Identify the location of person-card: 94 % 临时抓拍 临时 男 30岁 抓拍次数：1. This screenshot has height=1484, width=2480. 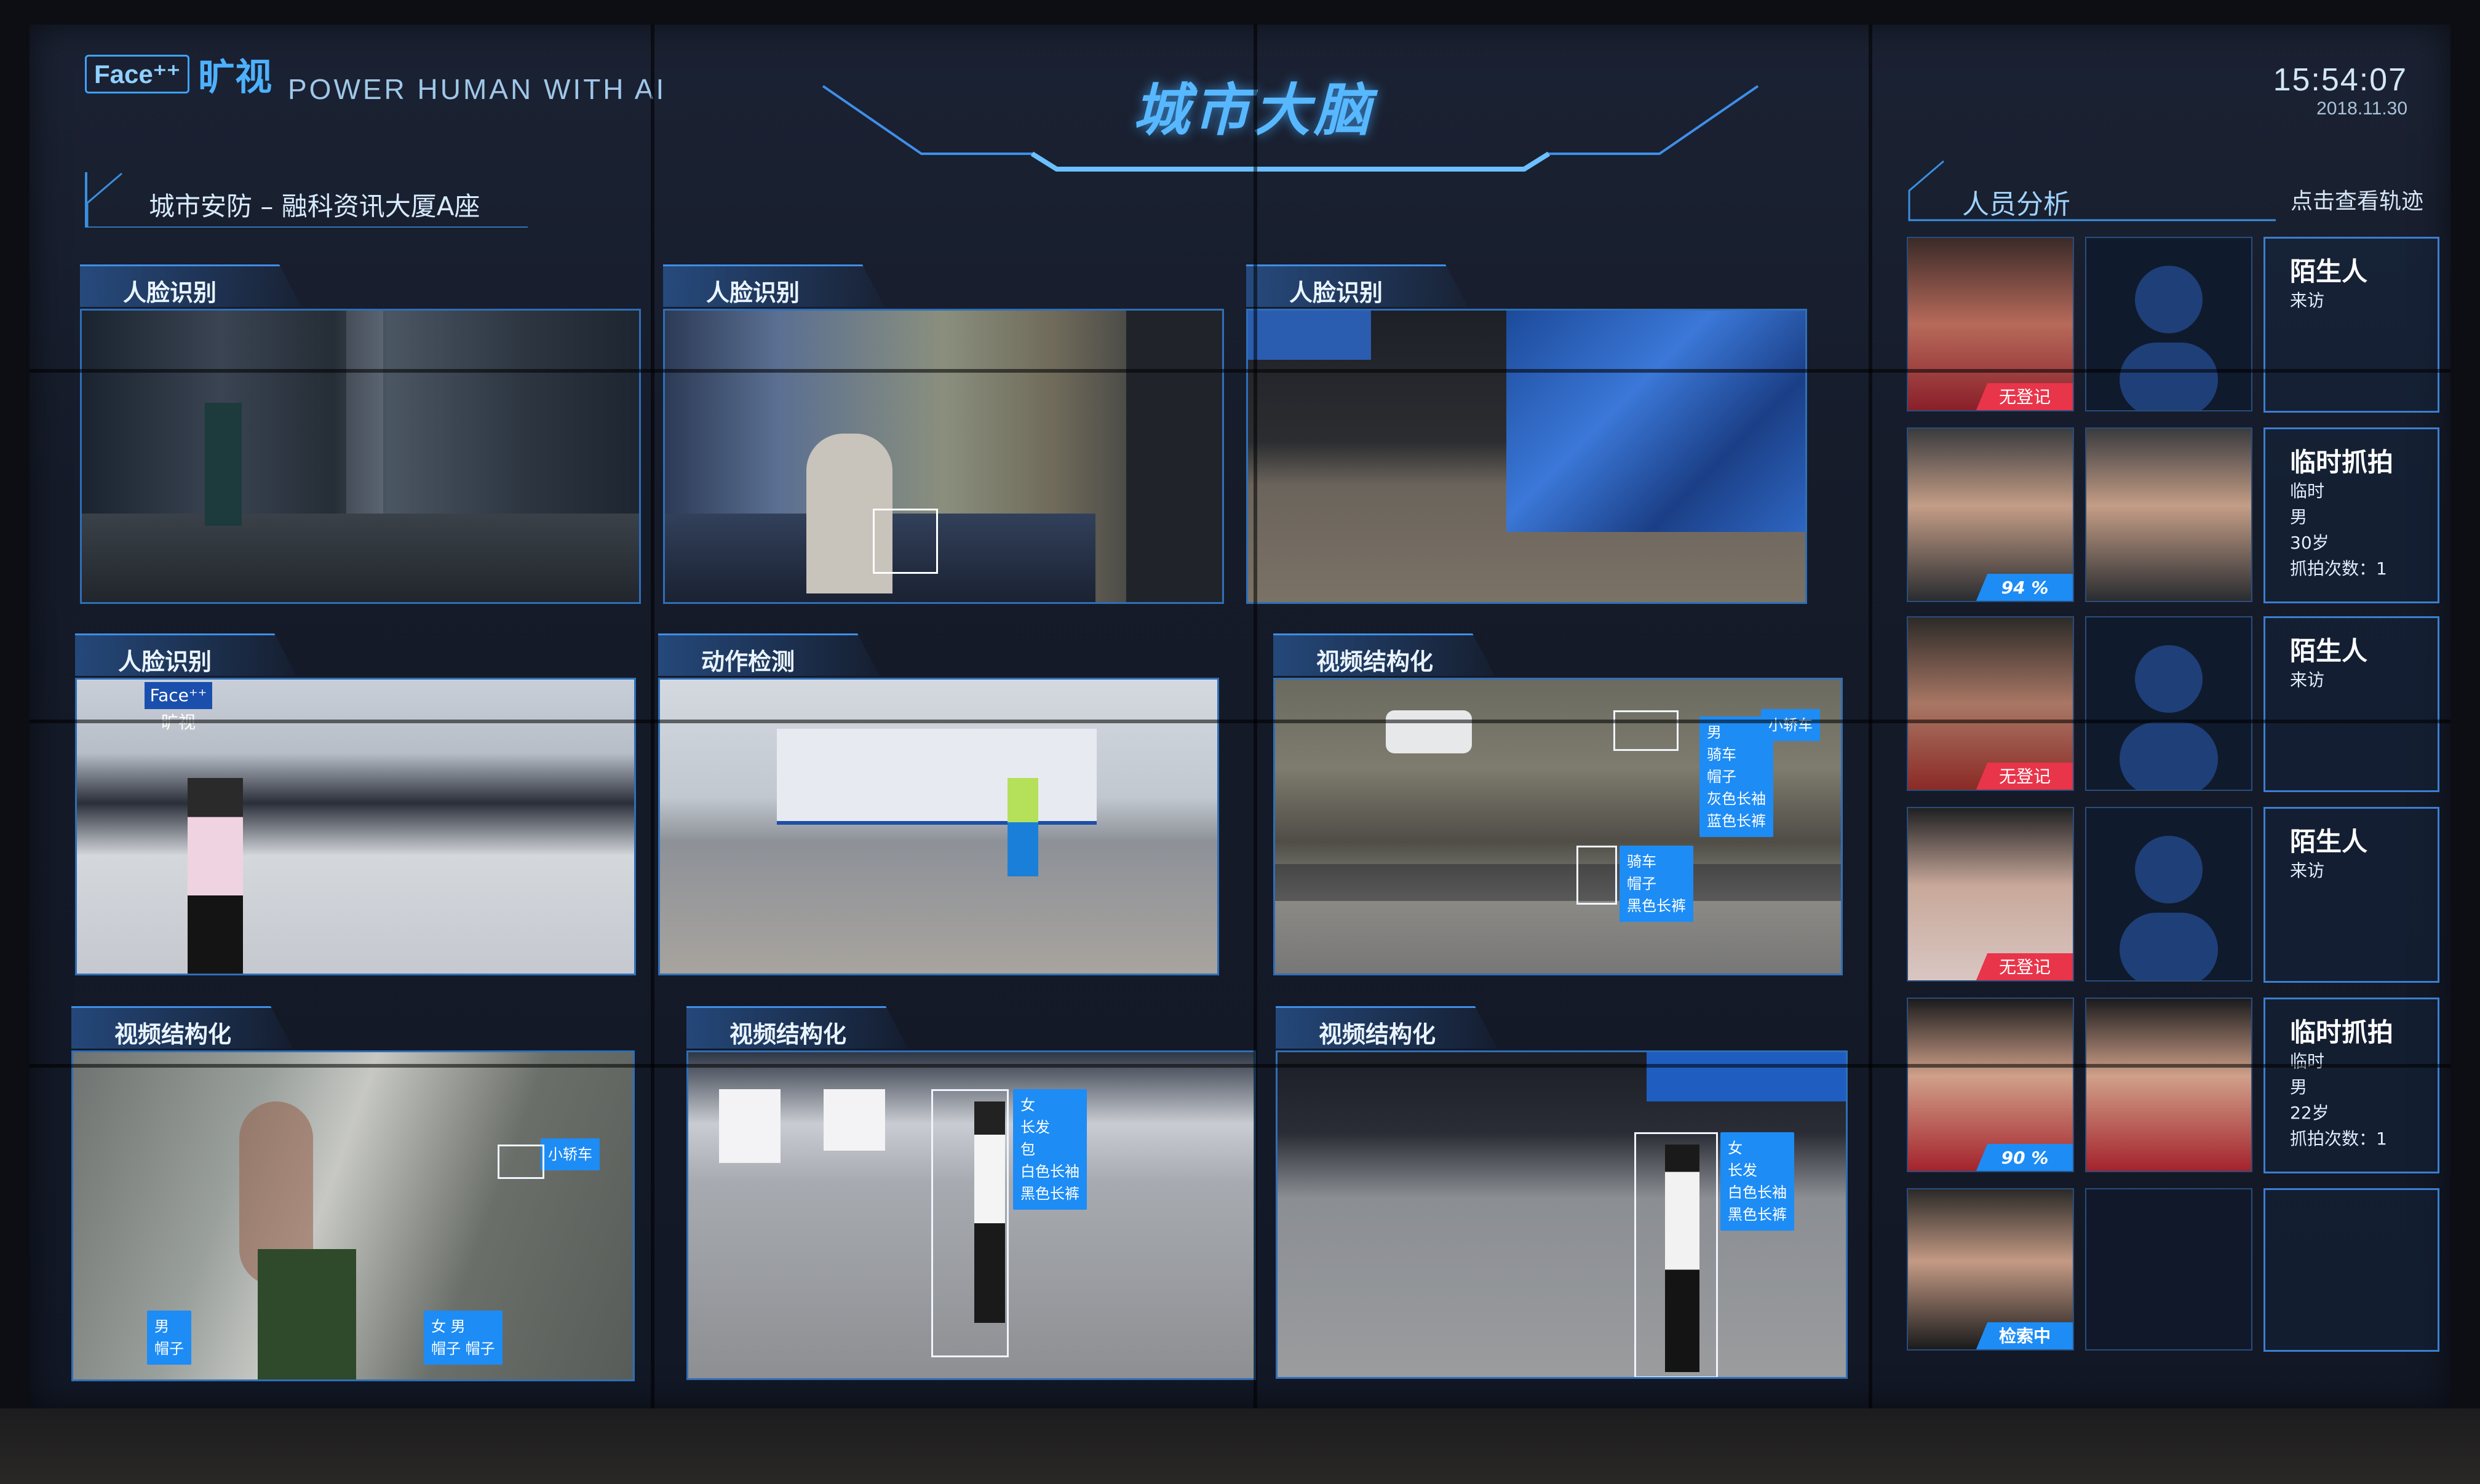
(2173, 515).